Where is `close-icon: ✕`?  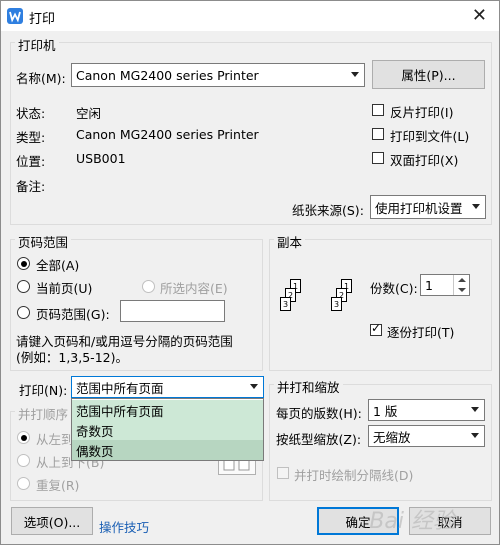
close-icon: ✕ is located at coordinates (479, 15).